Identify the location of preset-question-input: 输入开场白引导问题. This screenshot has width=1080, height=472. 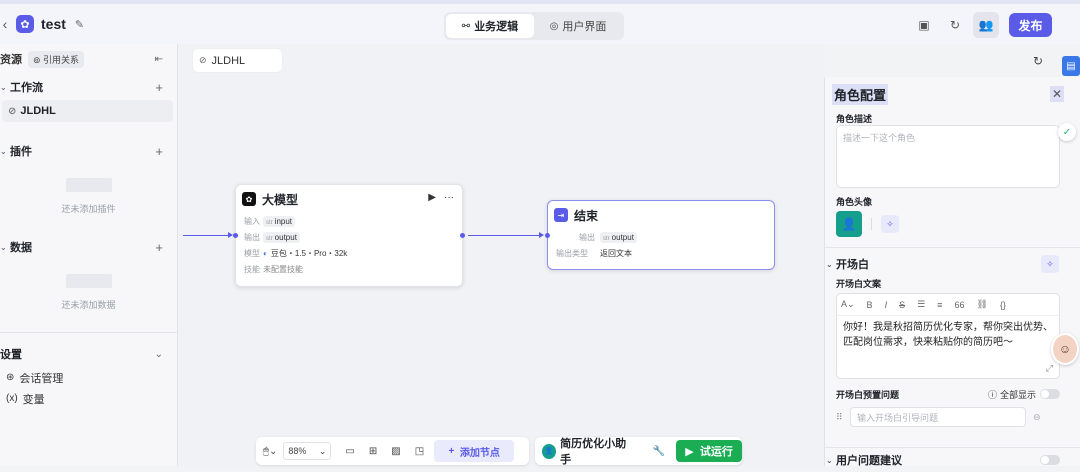
(938, 417).